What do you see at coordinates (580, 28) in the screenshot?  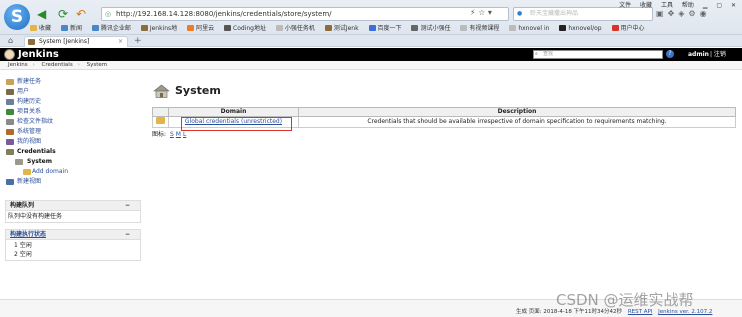 I see `bookmark-item: hxnovel/op` at bounding box center [580, 28].